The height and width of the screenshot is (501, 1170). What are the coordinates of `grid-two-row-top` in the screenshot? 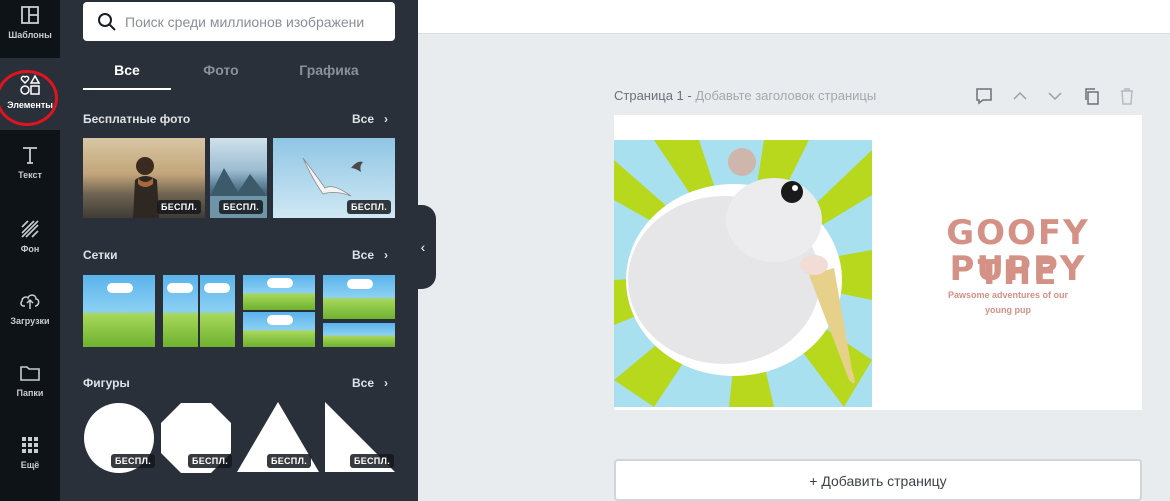 It's located at (279, 292).